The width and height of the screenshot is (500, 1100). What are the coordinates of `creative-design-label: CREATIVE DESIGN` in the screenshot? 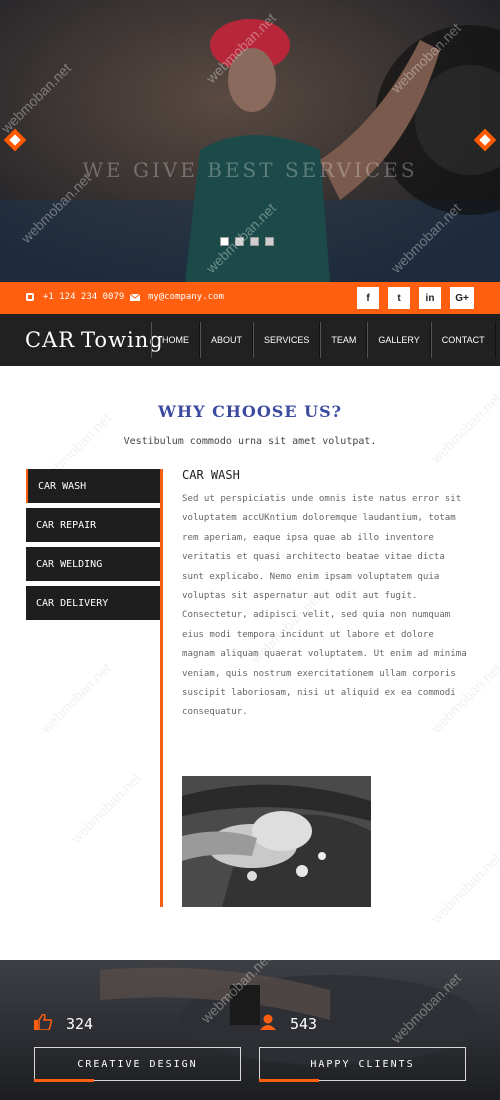 It's located at (137, 1064).